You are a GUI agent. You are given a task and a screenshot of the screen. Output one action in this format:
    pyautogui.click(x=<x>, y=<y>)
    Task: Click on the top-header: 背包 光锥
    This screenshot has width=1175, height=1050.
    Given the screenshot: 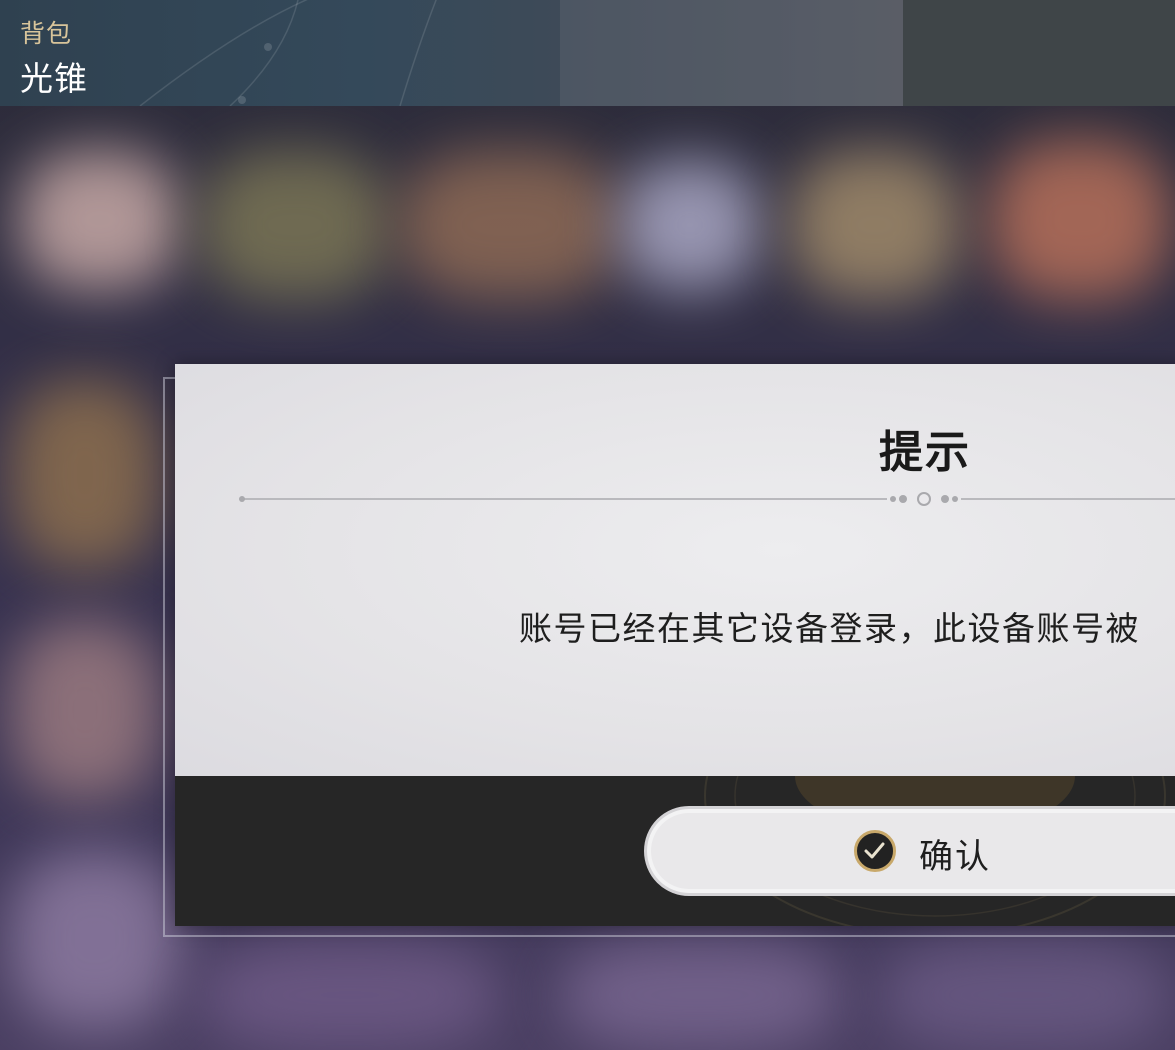 What is the action you would take?
    pyautogui.click(x=587, y=53)
    